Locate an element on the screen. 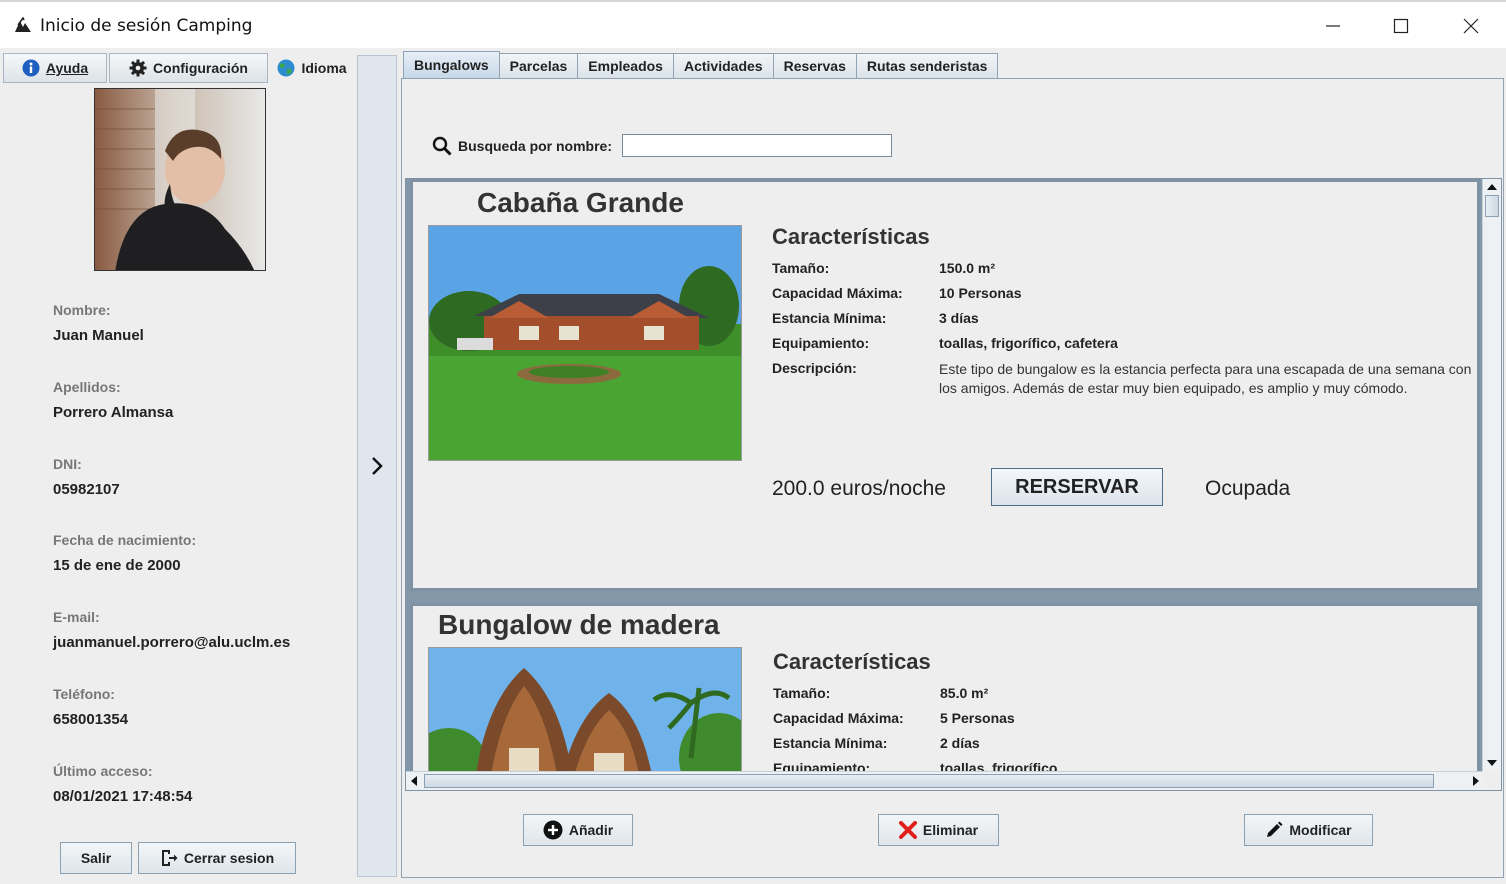 Image resolution: width=1506 pixels, height=884 pixels. modify-button: Modificar is located at coordinates (1308, 830).